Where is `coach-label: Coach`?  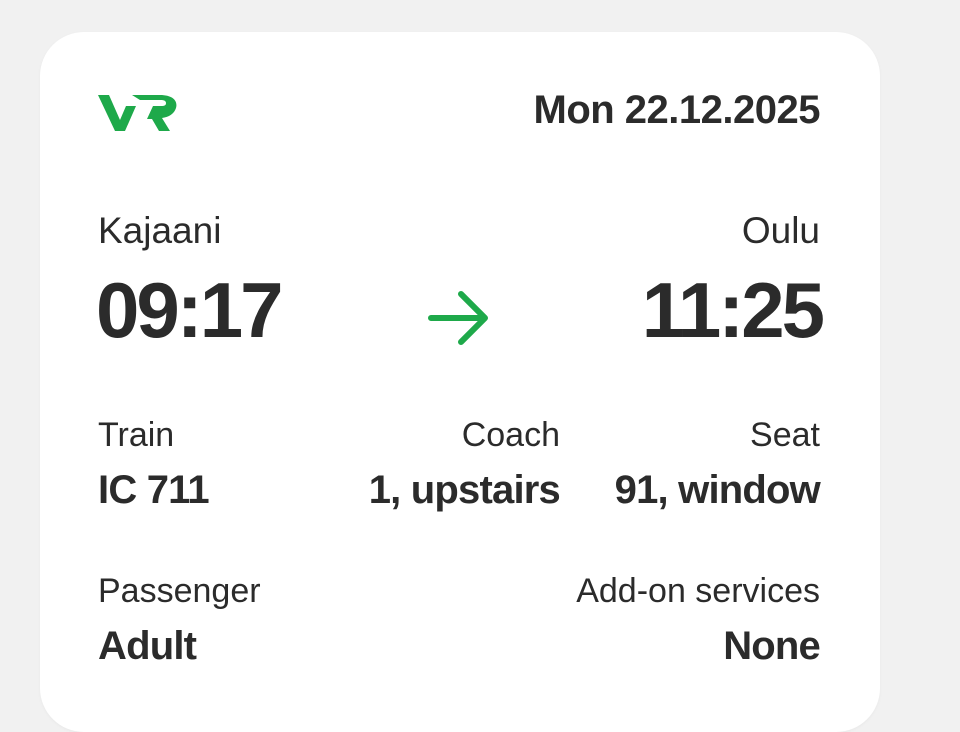 coach-label: Coach is located at coordinates (510, 435).